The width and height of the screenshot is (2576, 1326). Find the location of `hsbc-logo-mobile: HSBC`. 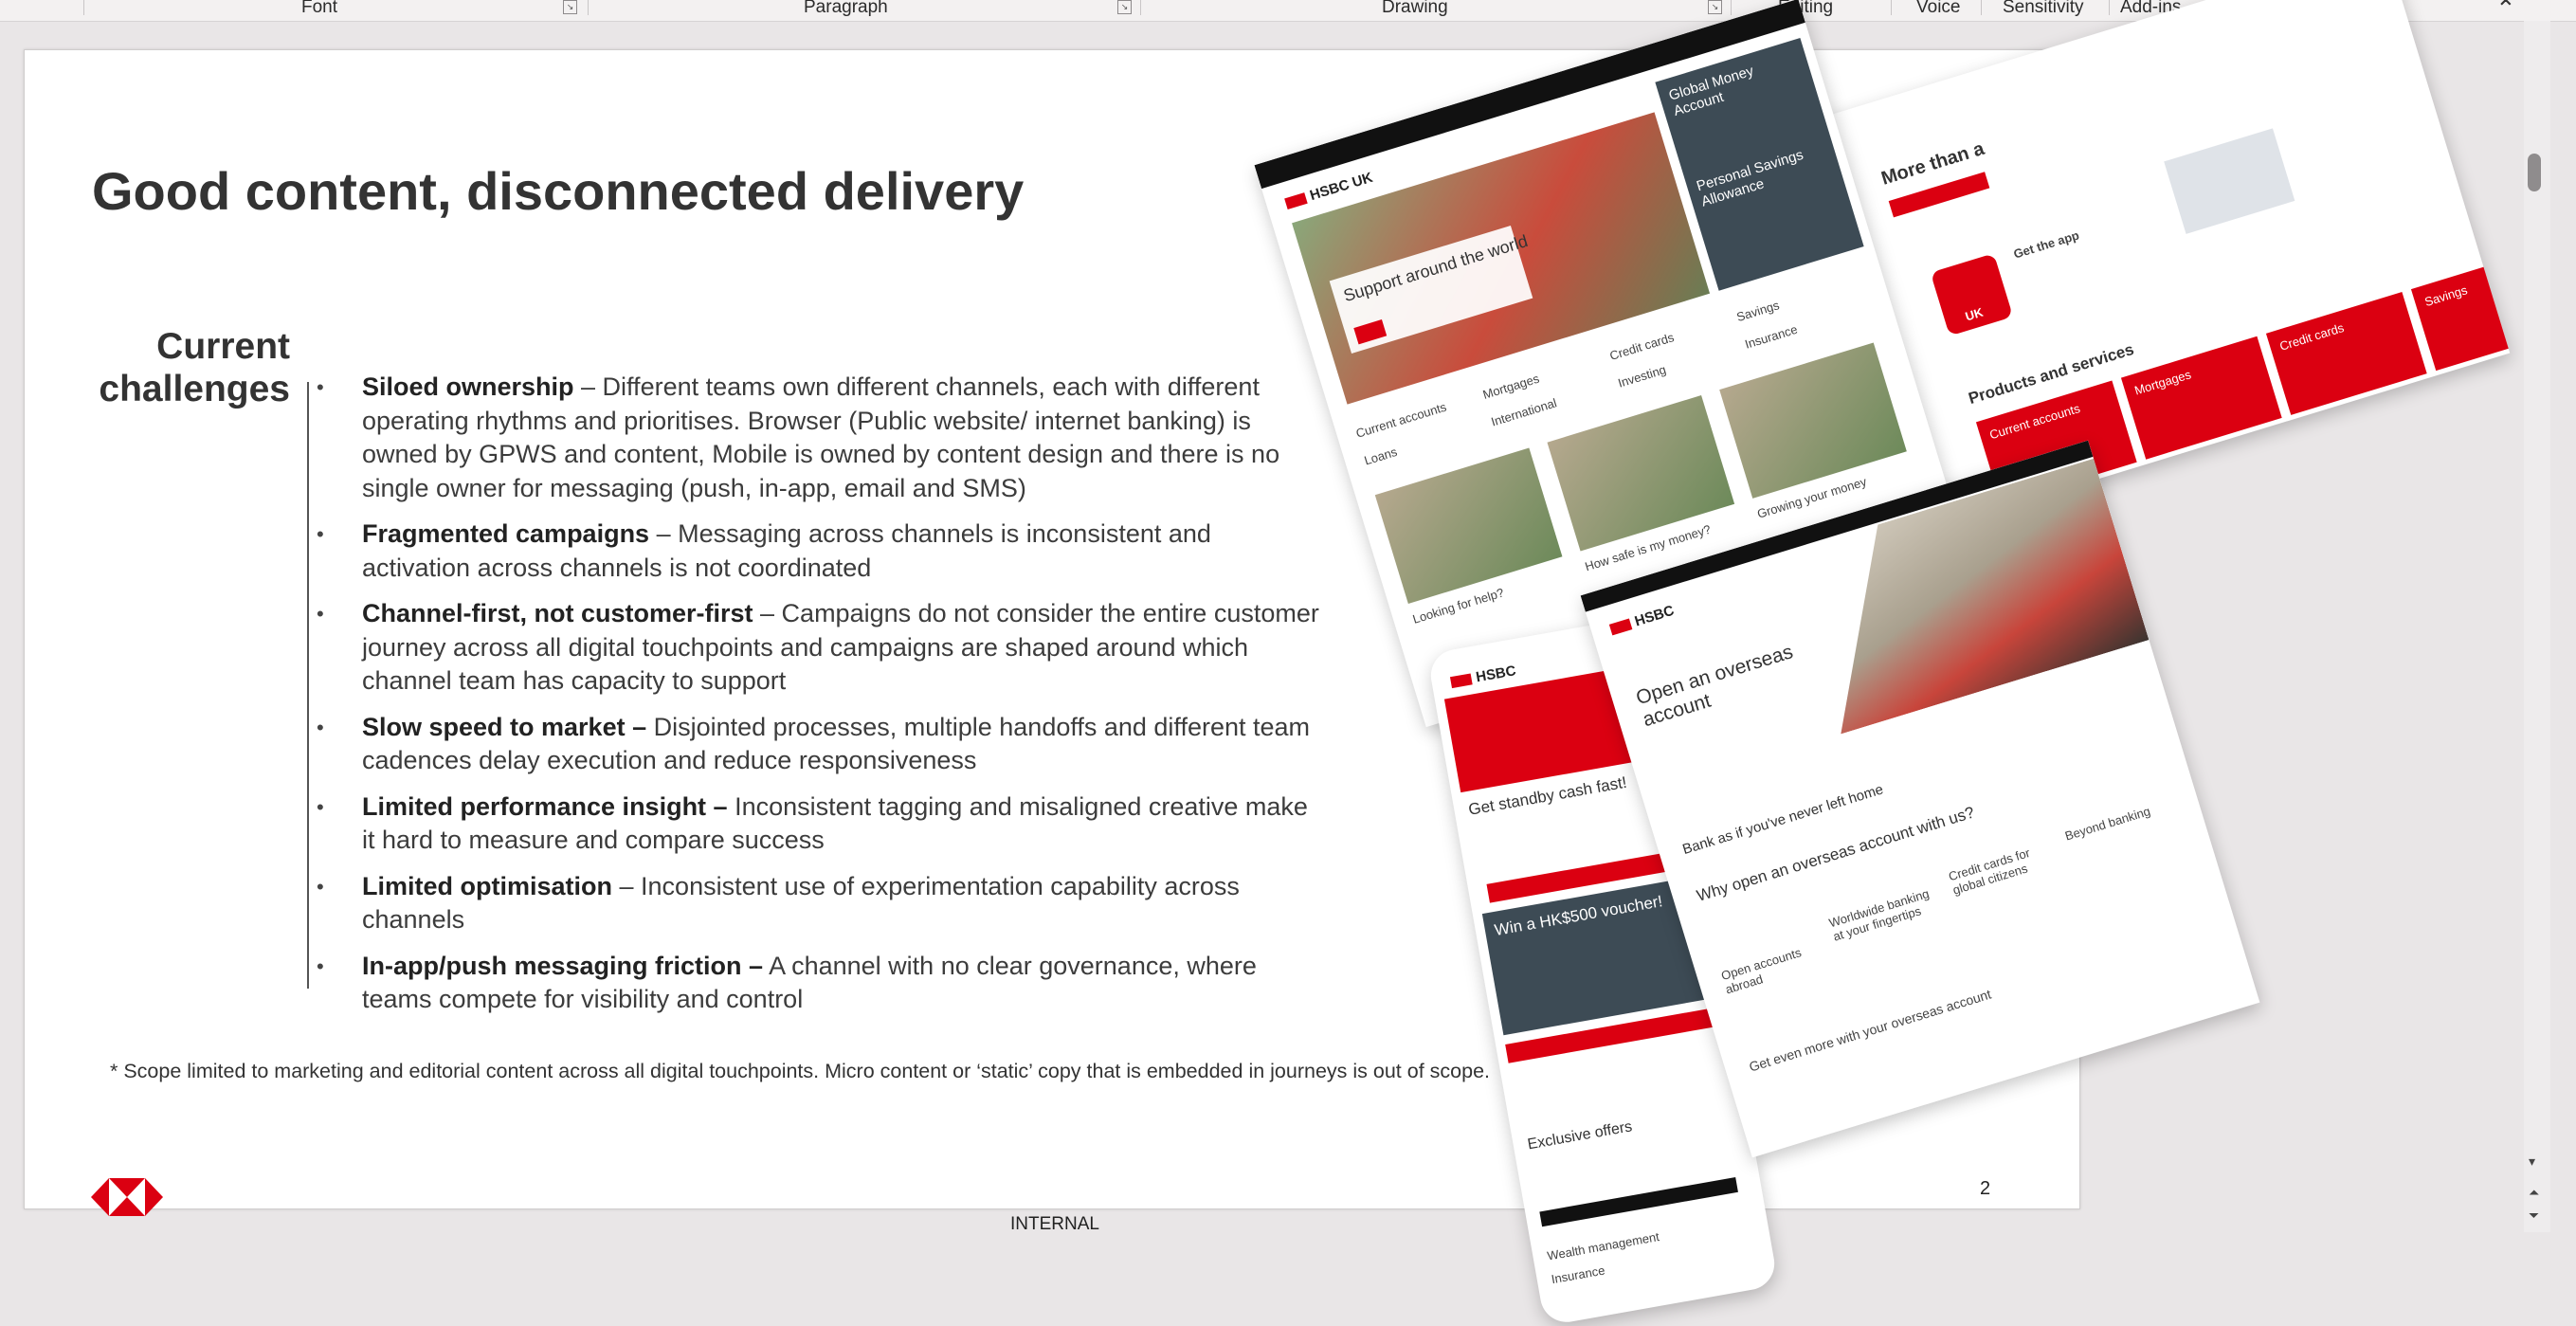

hsbc-logo-mobile: HSBC is located at coordinates (1483, 676).